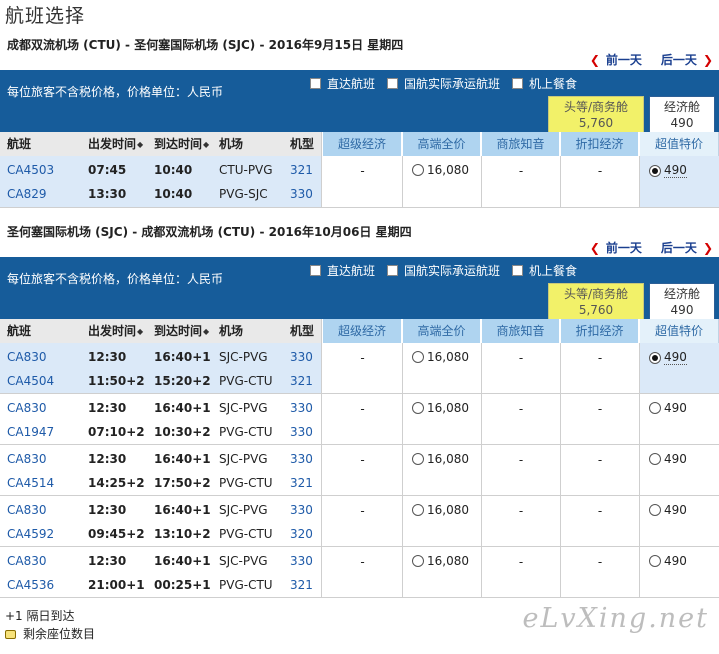 The width and height of the screenshot is (719, 654). I want to click on return-prev-day-button: ❮ 前一天, so click(616, 247).